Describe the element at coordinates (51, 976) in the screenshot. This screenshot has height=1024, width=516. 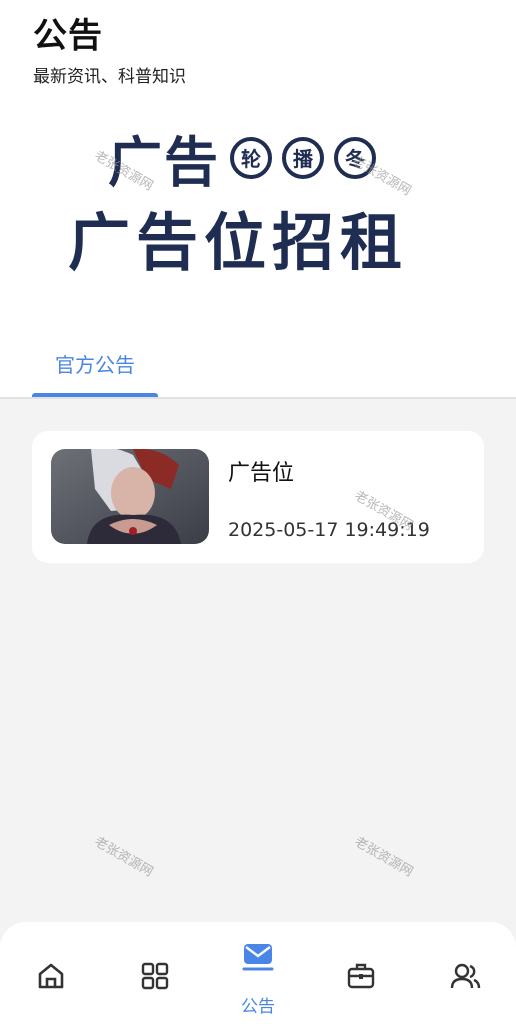
I see `home-icon` at that location.